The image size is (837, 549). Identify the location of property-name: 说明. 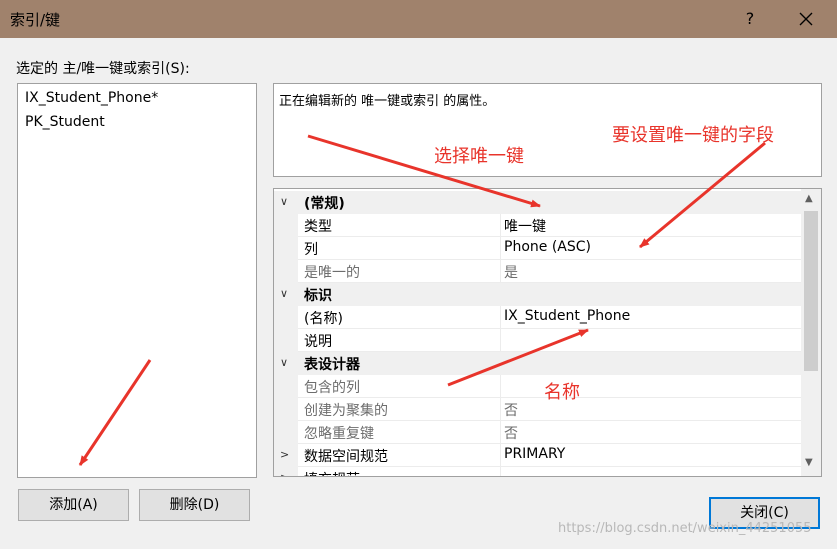
(318, 342).